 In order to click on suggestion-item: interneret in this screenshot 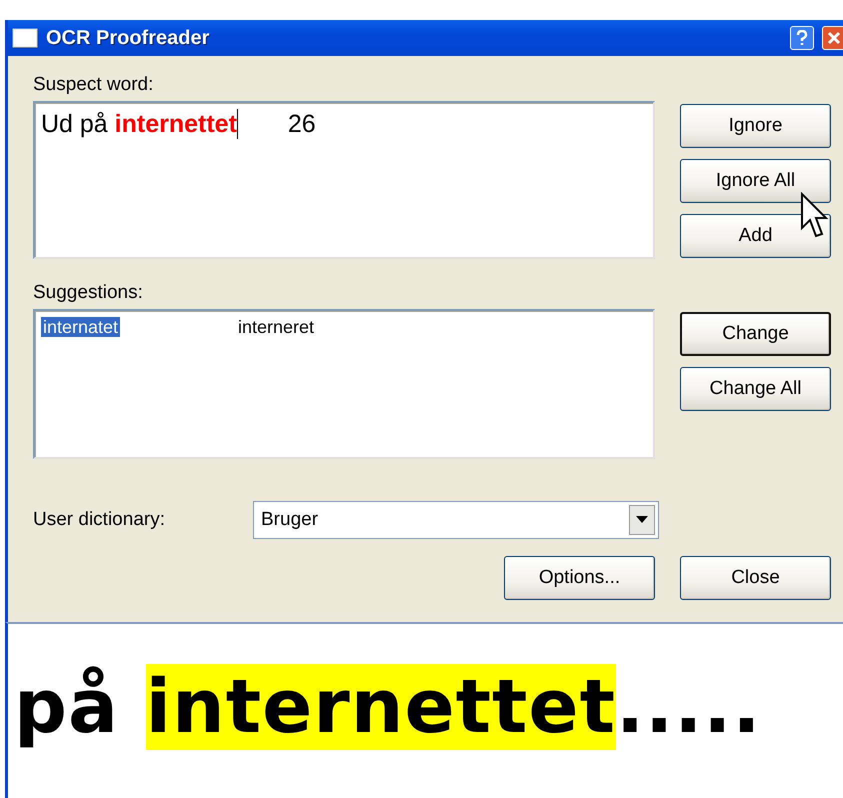, I will do `click(276, 327)`.